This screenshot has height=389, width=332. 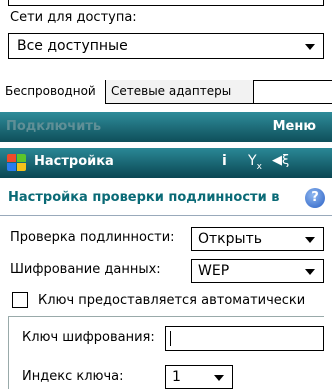 I want to click on connectivity-icon: i, so click(x=224, y=161).